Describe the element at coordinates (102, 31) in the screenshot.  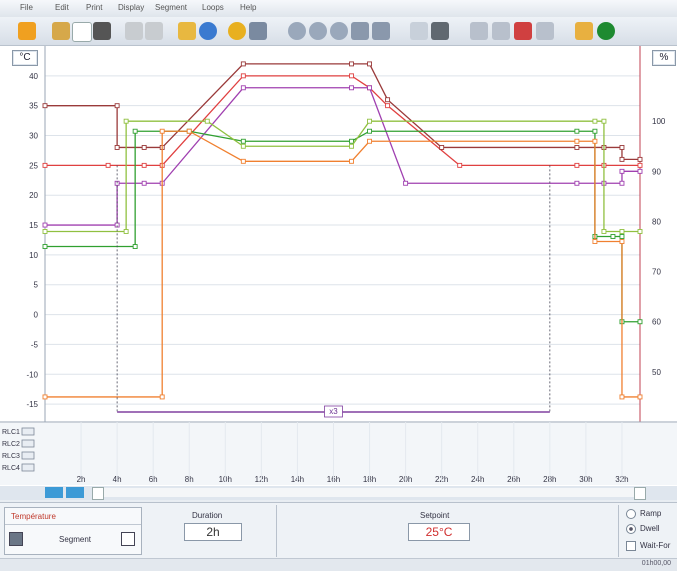
I see `save-icon` at that location.